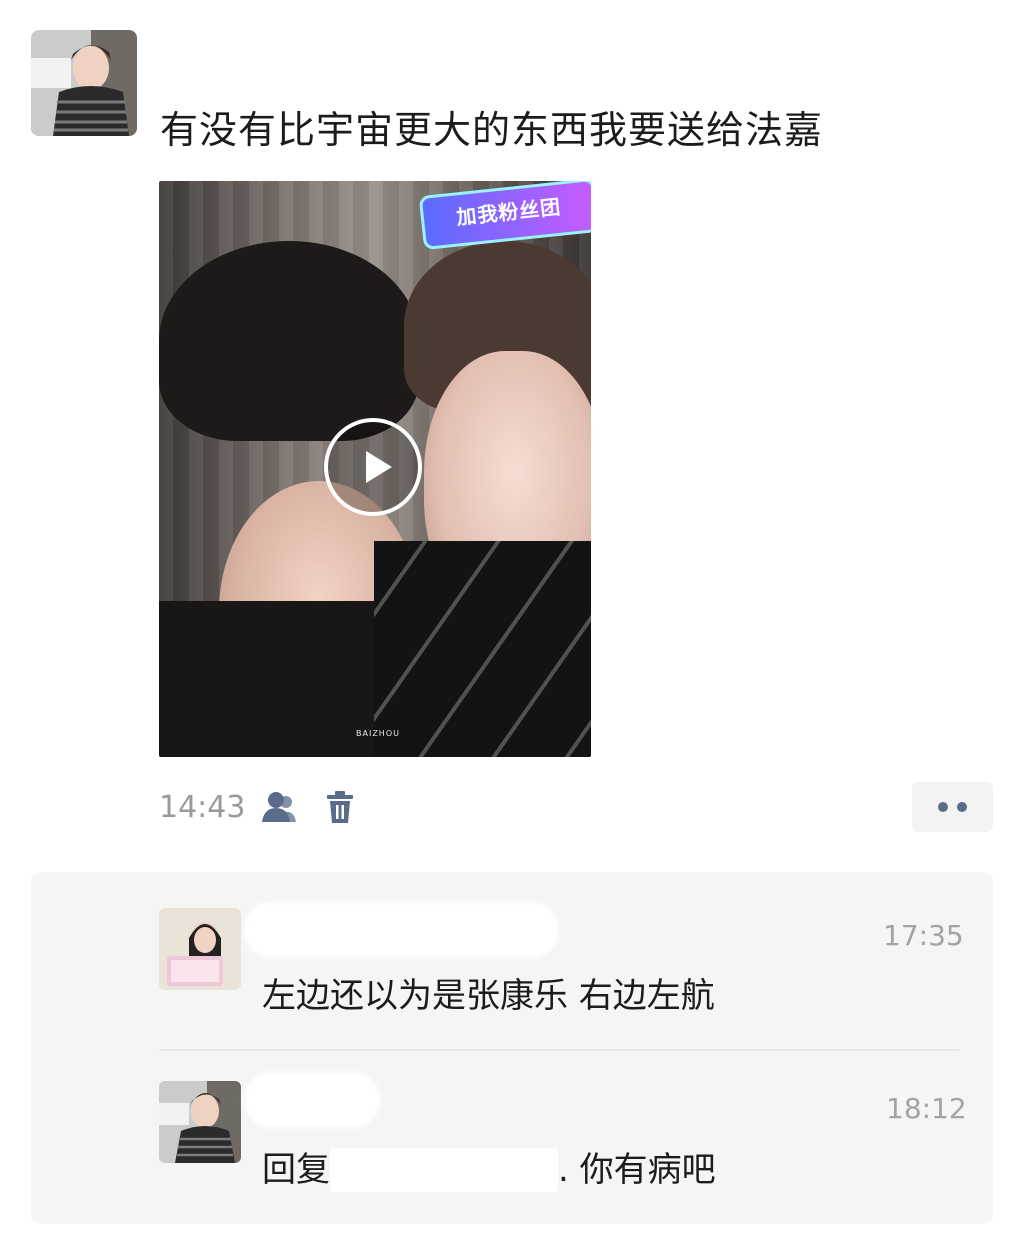 The height and width of the screenshot is (1256, 1024). I want to click on video-watermark: BAIZHOU, so click(378, 733).